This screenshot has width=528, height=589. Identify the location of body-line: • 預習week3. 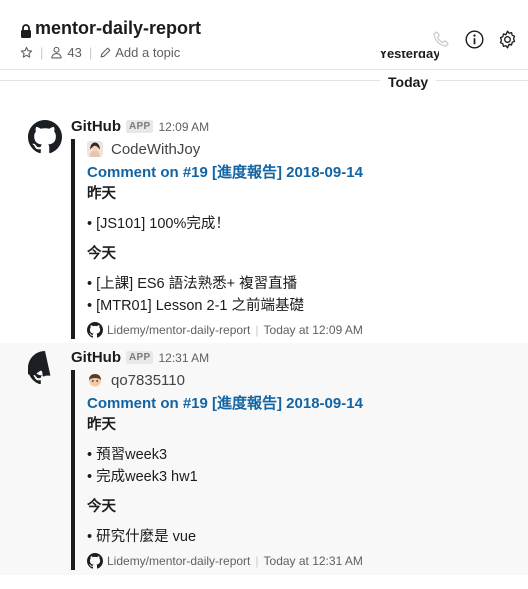
(127, 455).